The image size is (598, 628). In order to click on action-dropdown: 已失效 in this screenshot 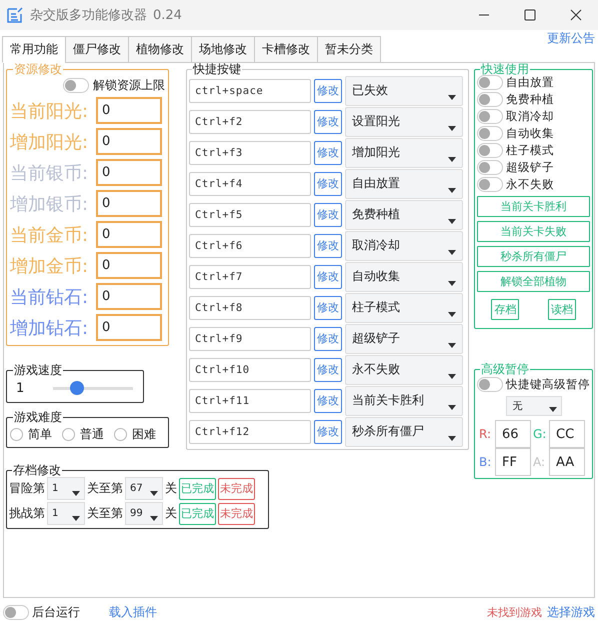, I will do `click(404, 91)`.